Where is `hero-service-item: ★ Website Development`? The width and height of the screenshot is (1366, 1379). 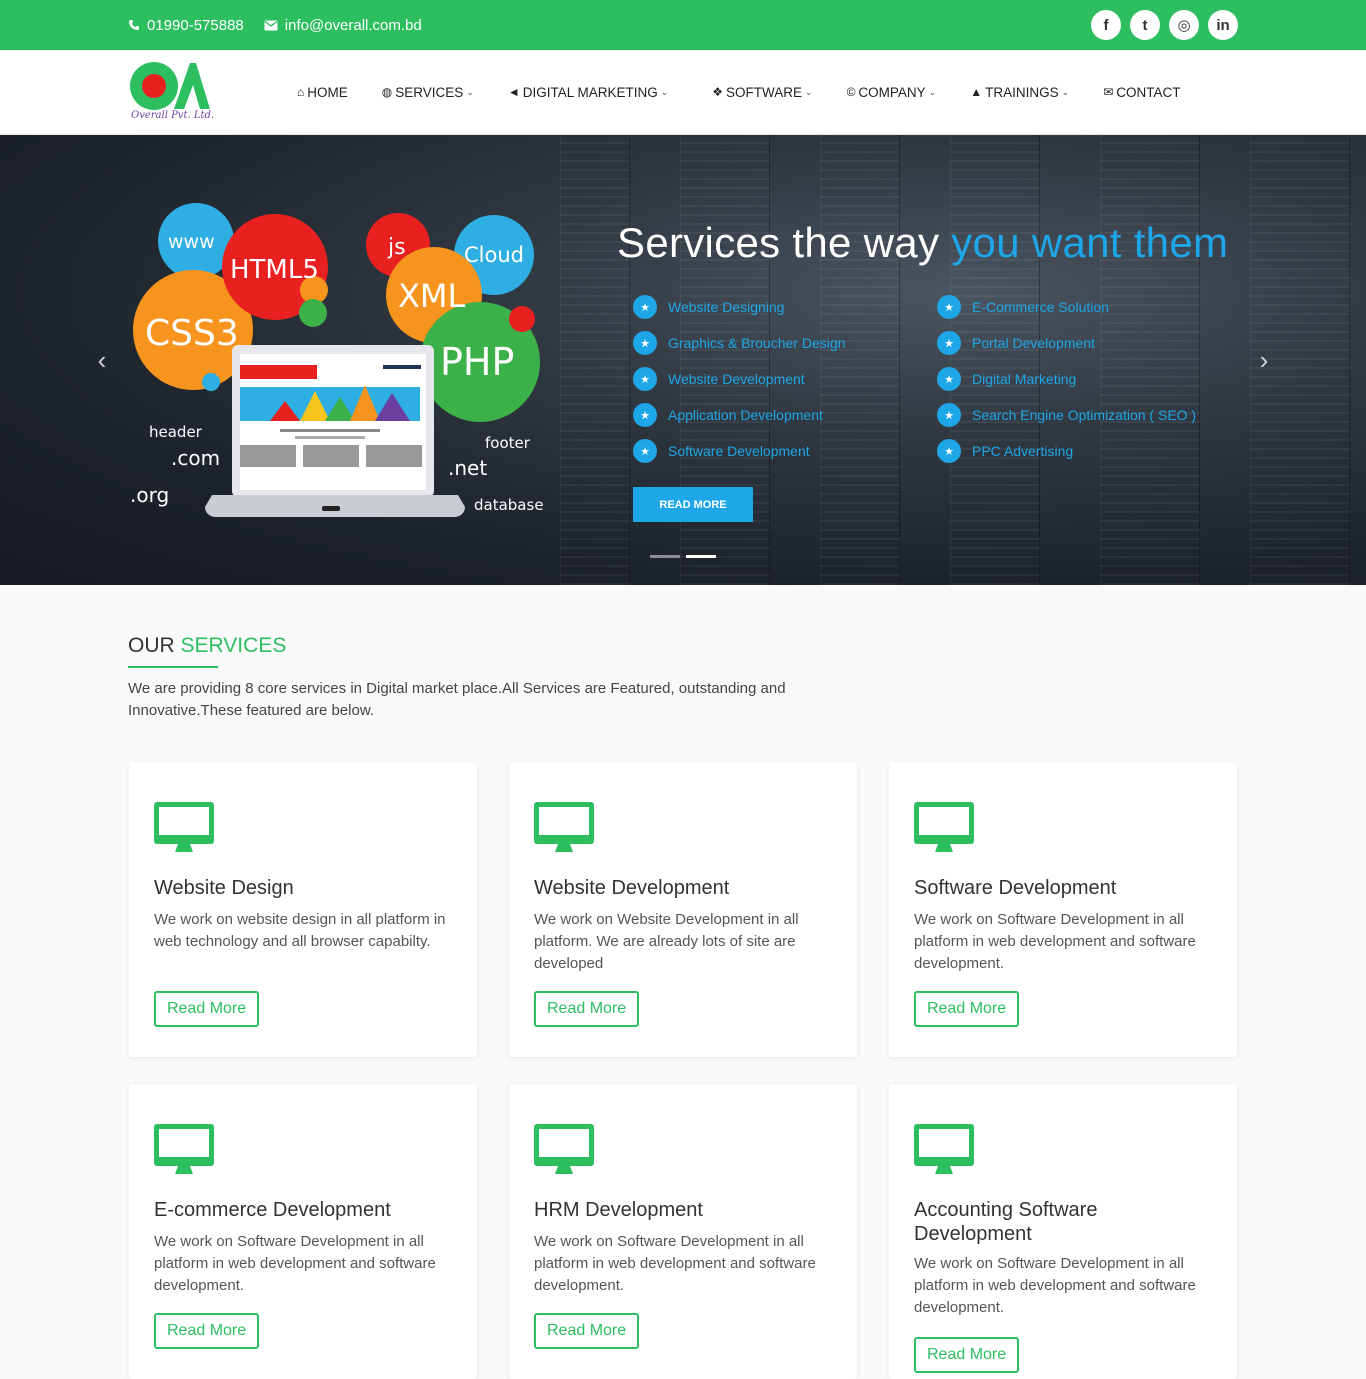
hero-service-item: ★ Website Development is located at coordinates (739, 379).